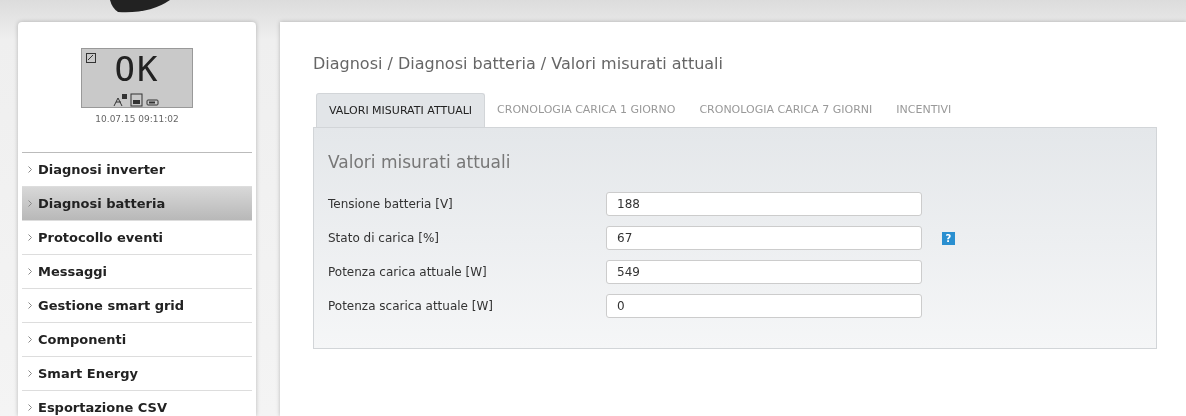 This screenshot has height=416, width=1186. Describe the element at coordinates (411, 306) in the screenshot. I see `field-label: Potenza scarica attuale [W]` at that location.